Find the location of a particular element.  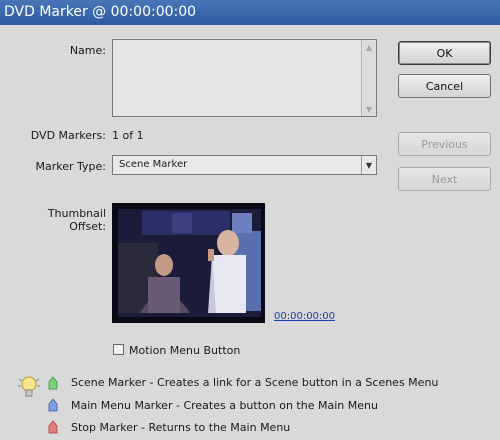

thumbnail-scene-icon is located at coordinates (188, 263).